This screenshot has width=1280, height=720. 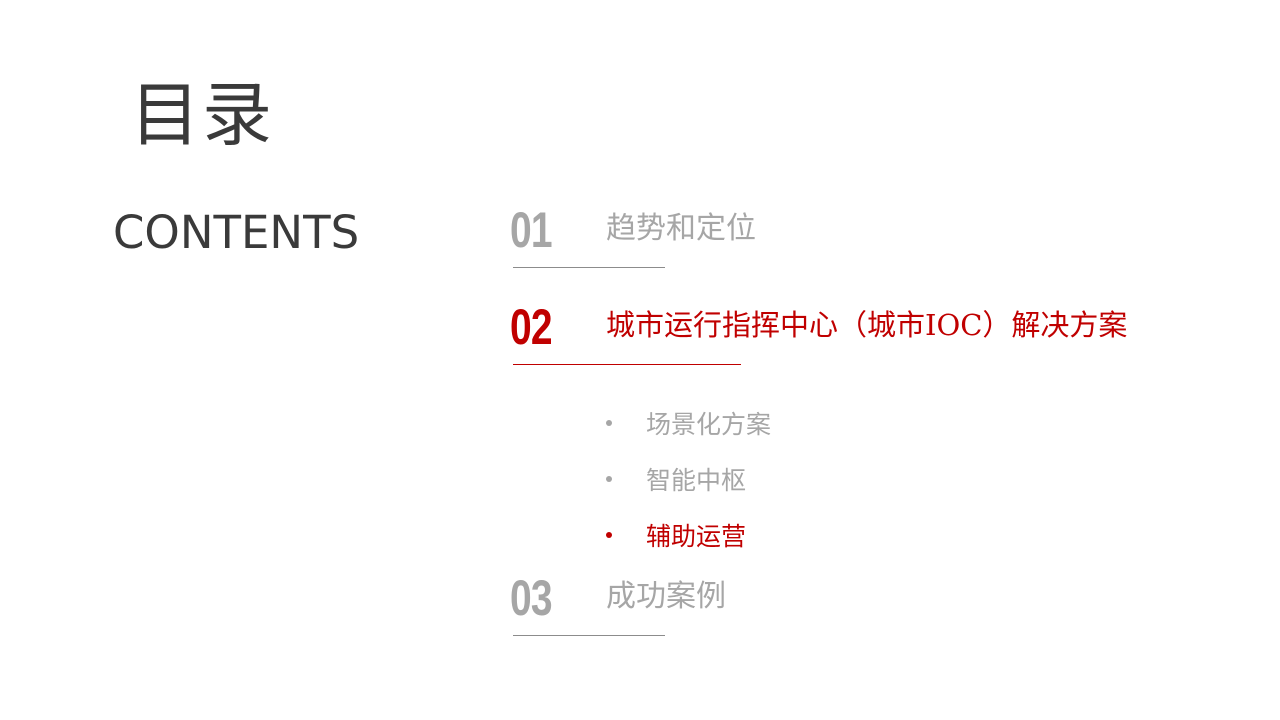 What do you see at coordinates (531, 598) in the screenshot?
I see `section-number: 03` at bounding box center [531, 598].